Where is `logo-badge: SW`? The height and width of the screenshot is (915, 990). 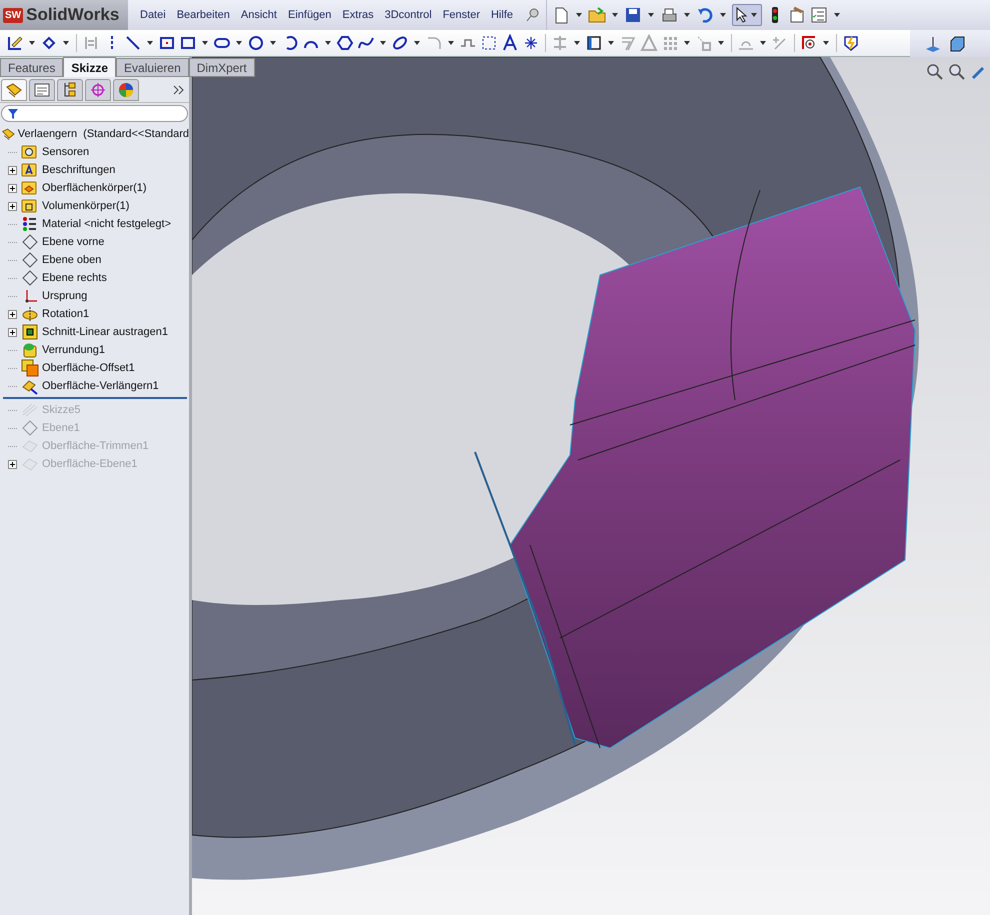
logo-badge: SW is located at coordinates (13, 15).